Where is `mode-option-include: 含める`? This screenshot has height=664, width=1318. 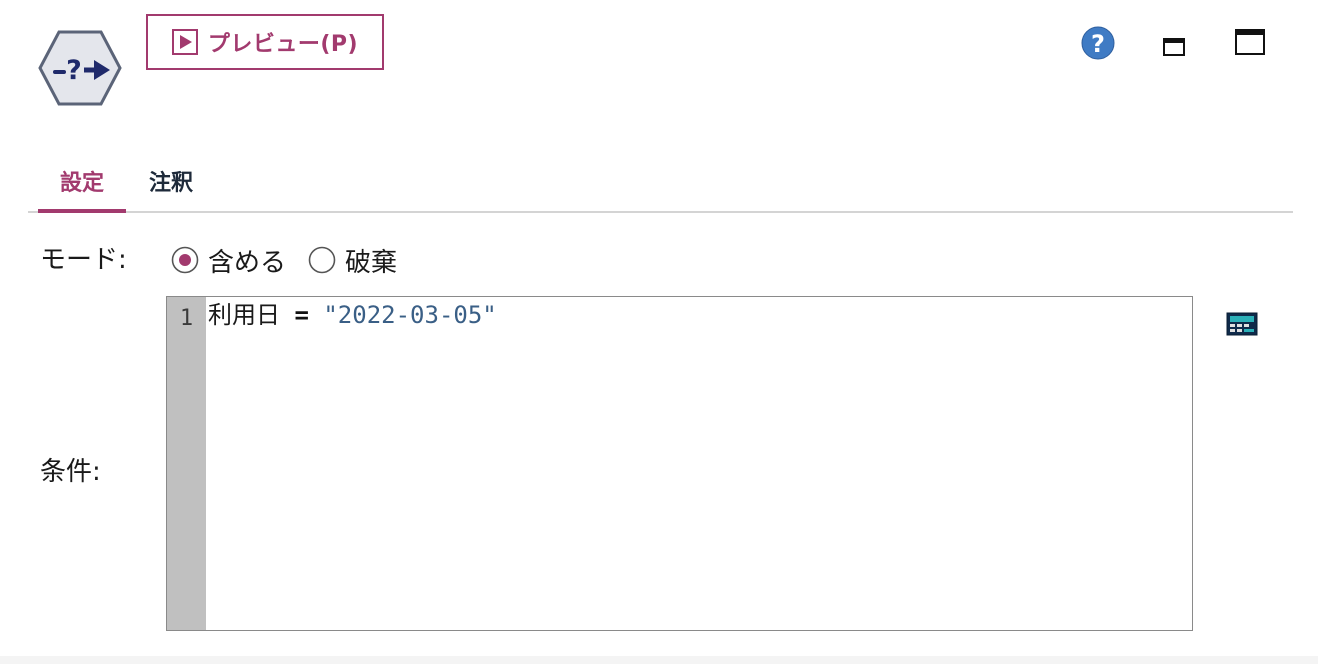 mode-option-include: 含める is located at coordinates (228, 260).